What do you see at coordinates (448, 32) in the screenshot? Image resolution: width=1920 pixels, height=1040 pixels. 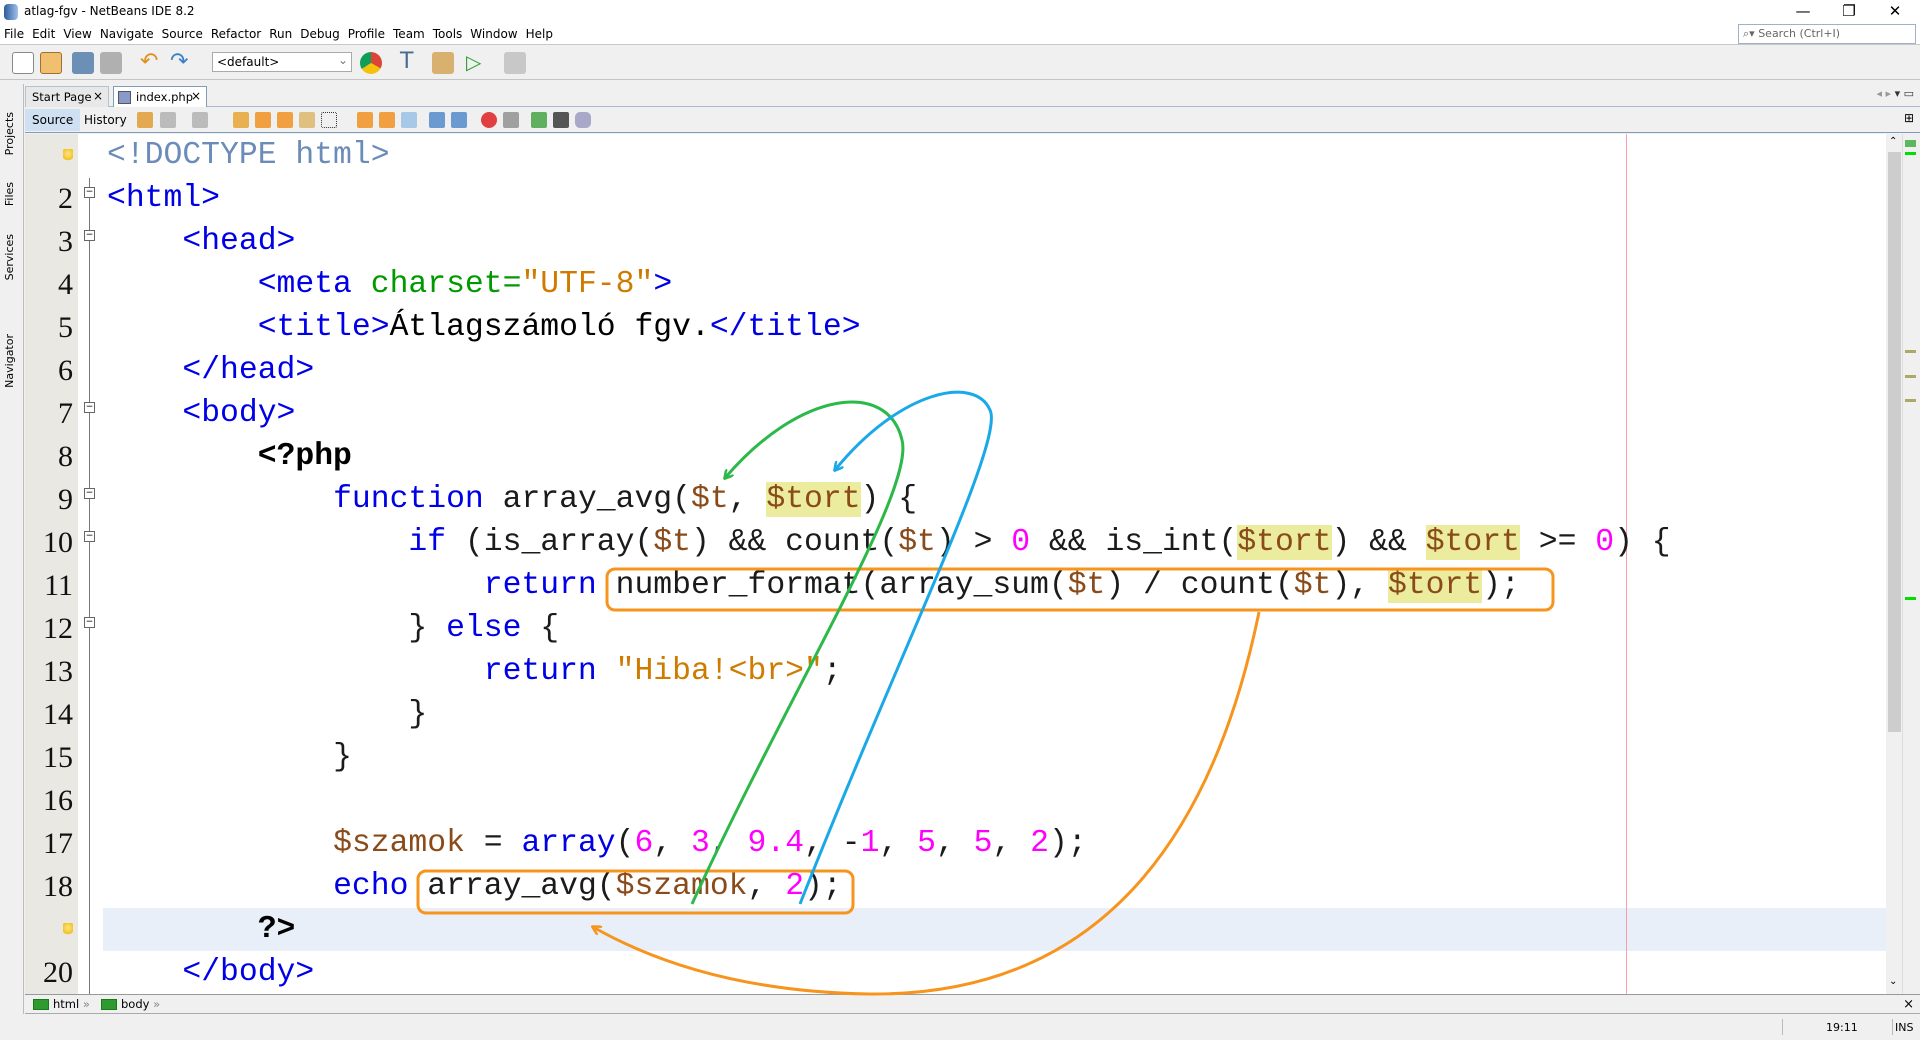 I see `menu-tools: Tools` at bounding box center [448, 32].